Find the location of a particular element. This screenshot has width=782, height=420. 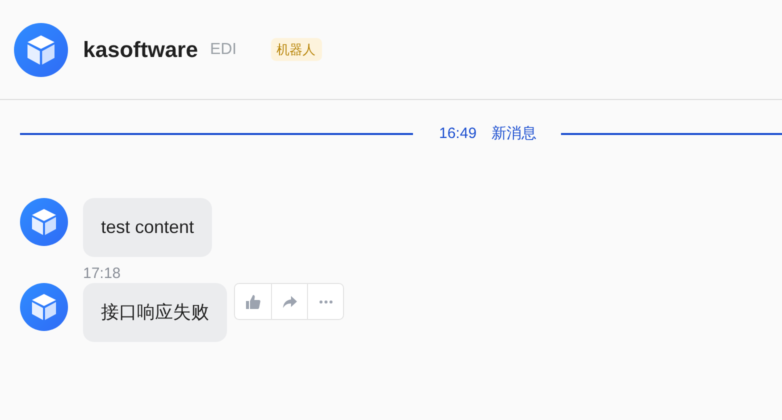

message-bubble: test content is located at coordinates (147, 227).